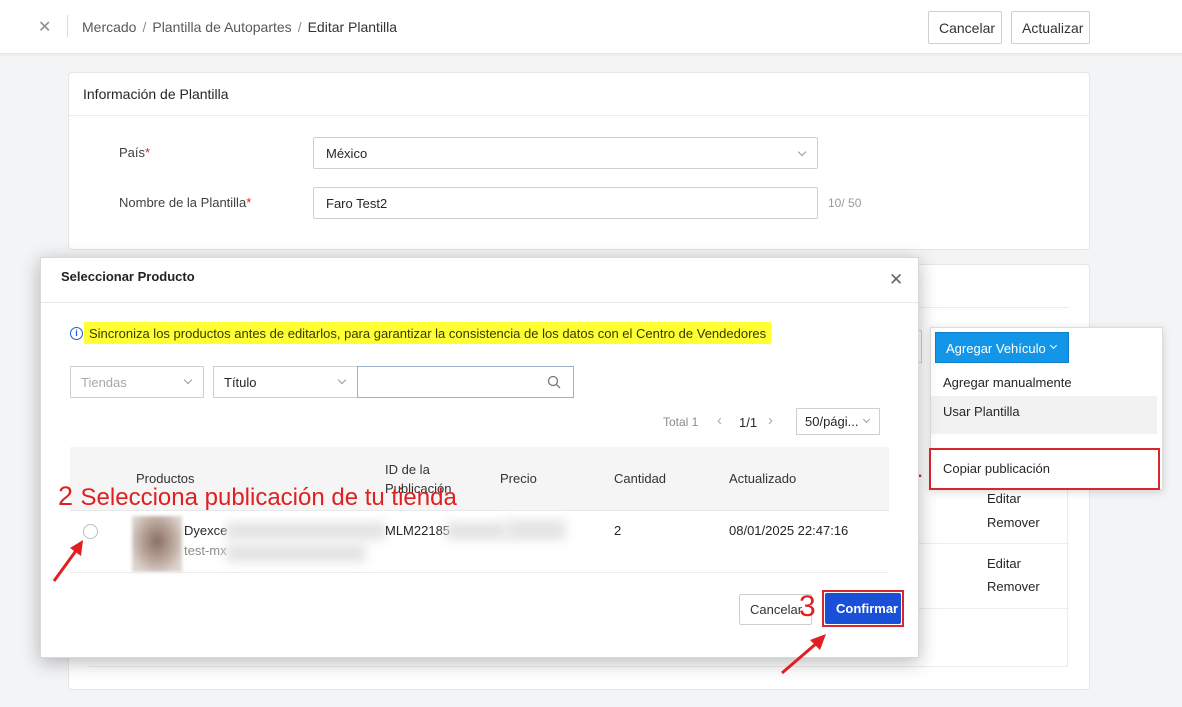 Image resolution: width=1182 pixels, height=707 pixels. I want to click on breadcrumb-item: Mercado, so click(109, 27).